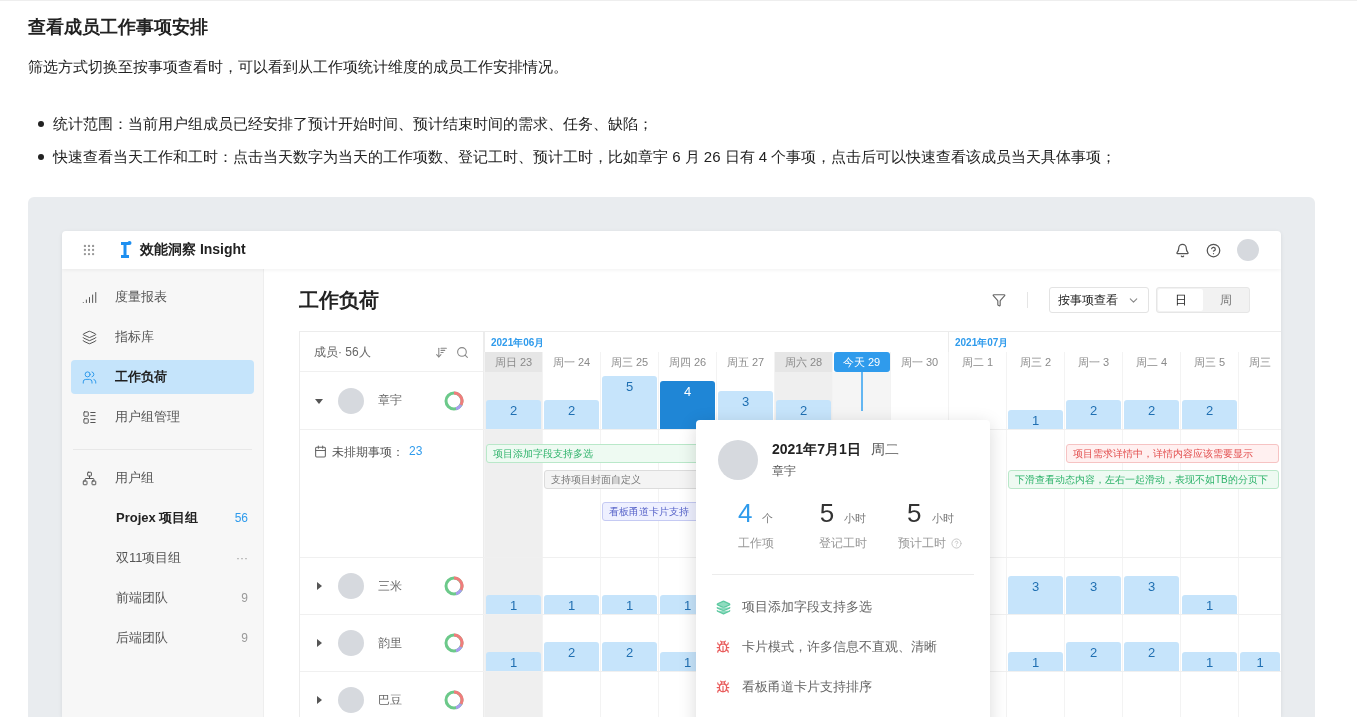 This screenshot has height=717, width=1357. What do you see at coordinates (390, 643) in the screenshot?
I see `member-name: 韵里` at bounding box center [390, 643].